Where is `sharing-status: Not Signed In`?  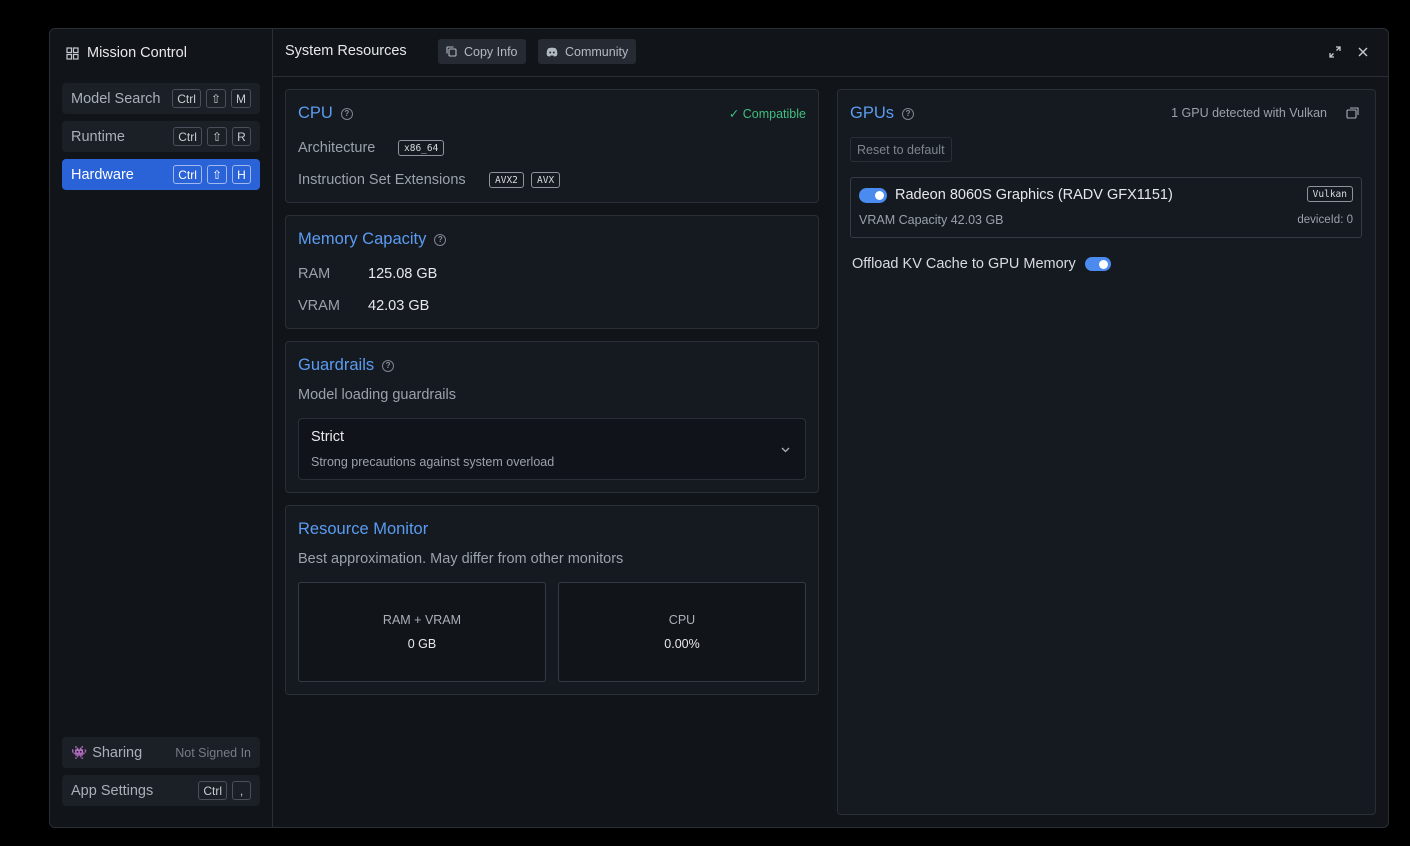 sharing-status: Not Signed In is located at coordinates (213, 752).